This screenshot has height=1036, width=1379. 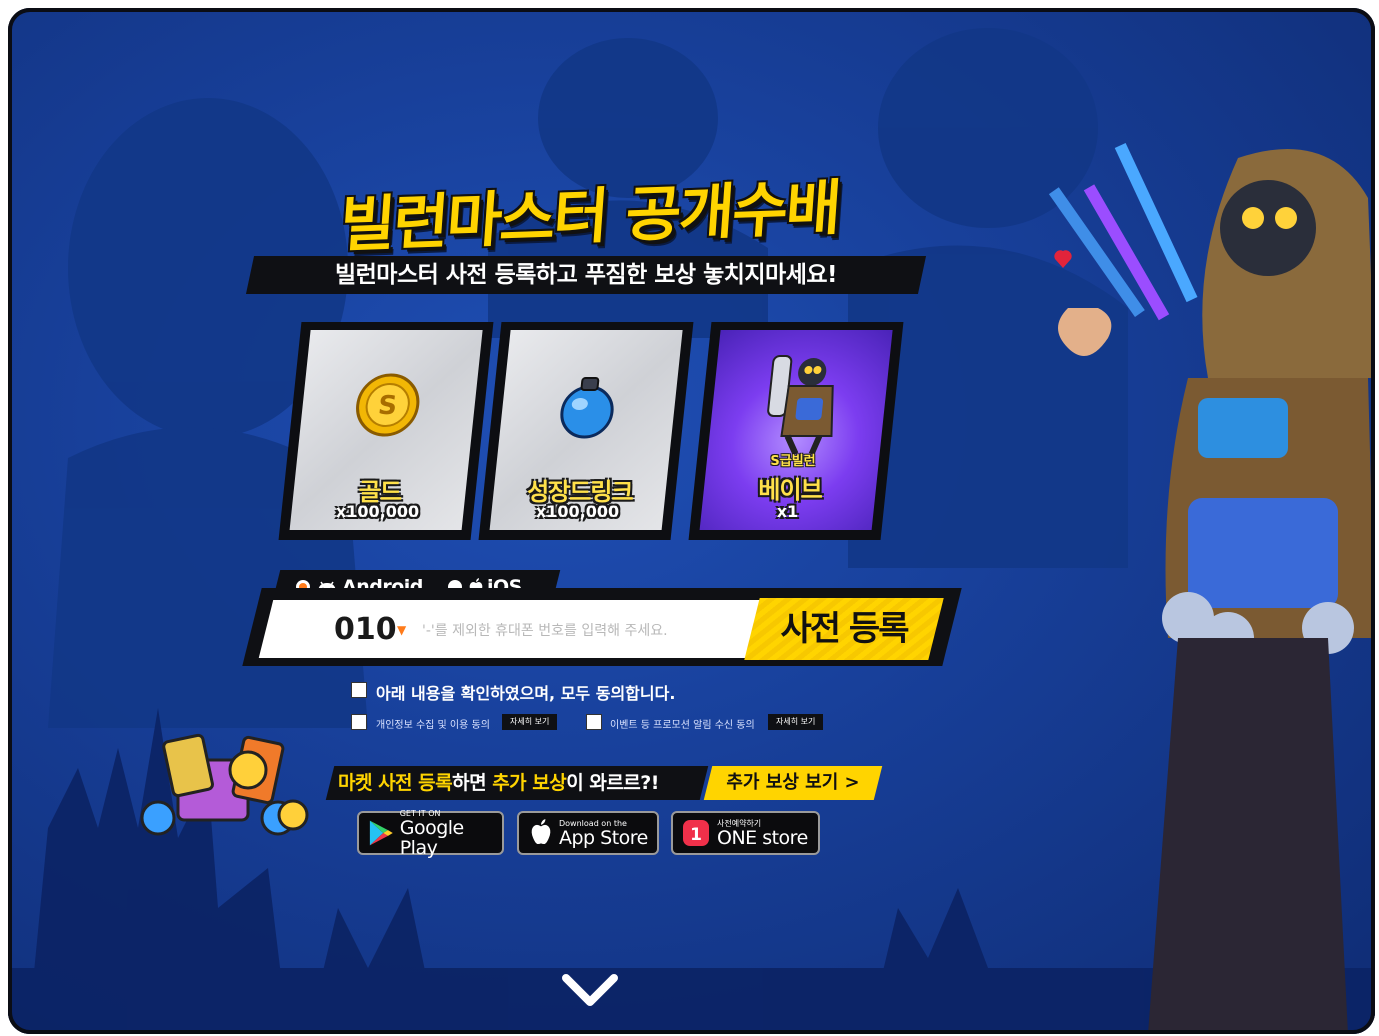 I want to click on google-play-badge: GET IT ON Google Play, so click(x=430, y=833).